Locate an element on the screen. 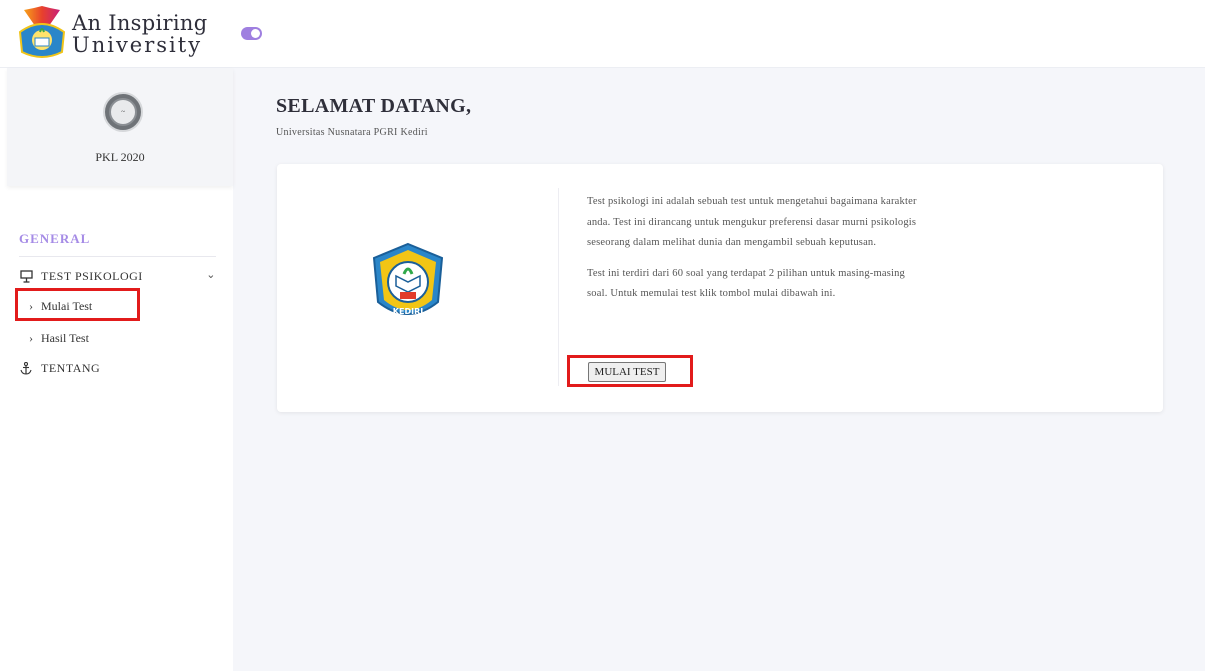 The width and height of the screenshot is (1205, 671). profile-card: ~ PKL 2020 is located at coordinates (120, 127).